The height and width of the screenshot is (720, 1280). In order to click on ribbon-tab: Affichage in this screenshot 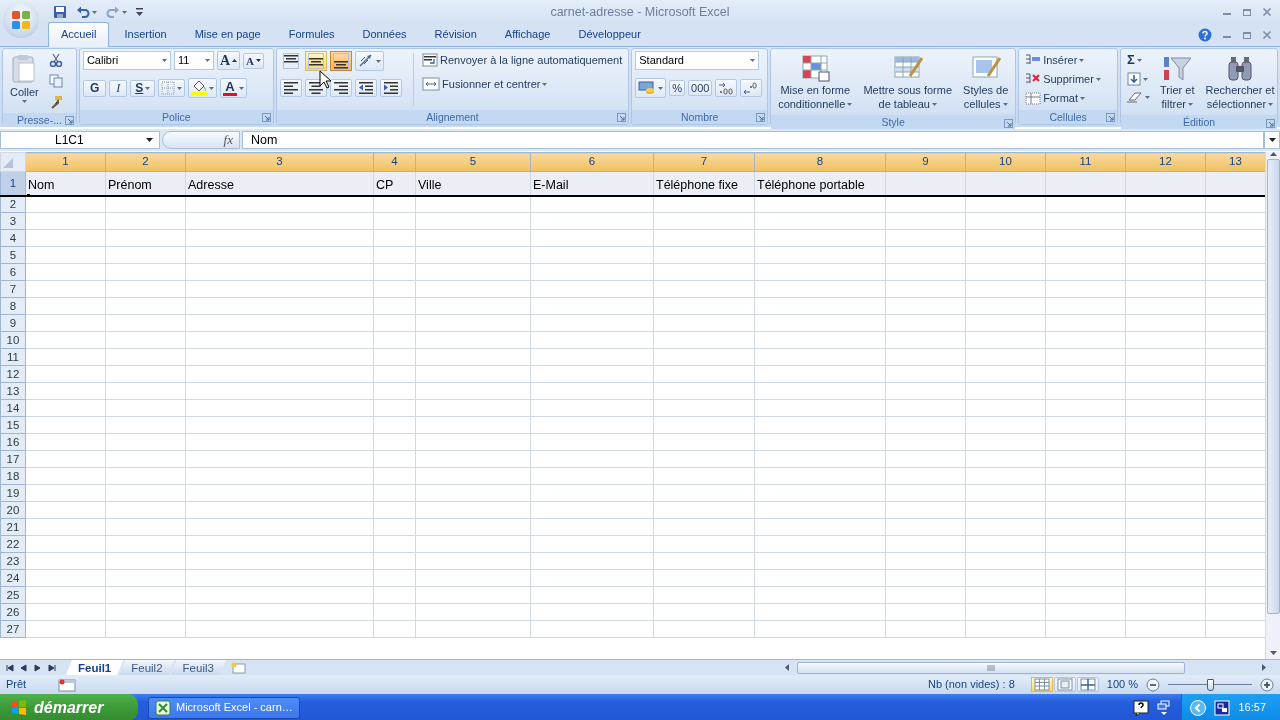, I will do `click(527, 33)`.